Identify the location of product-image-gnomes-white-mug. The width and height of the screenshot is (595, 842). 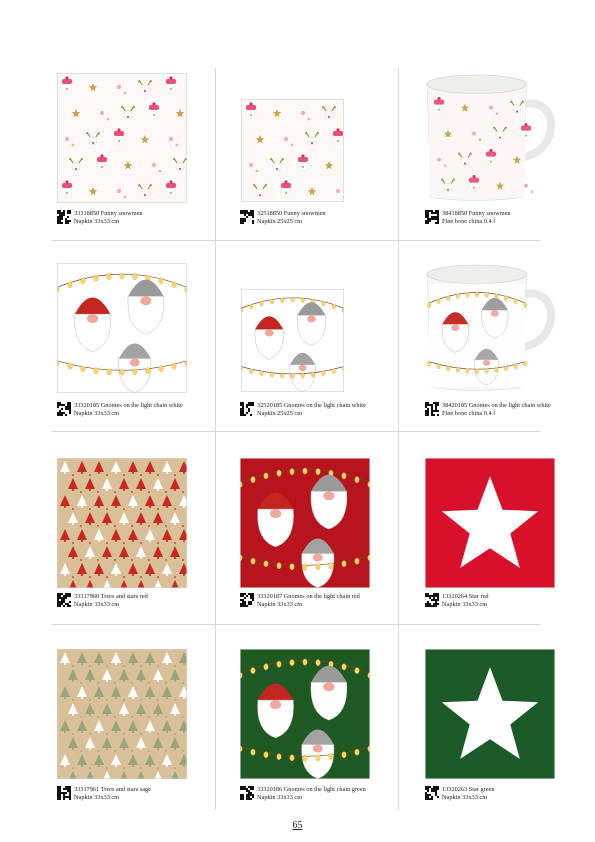
(490, 327).